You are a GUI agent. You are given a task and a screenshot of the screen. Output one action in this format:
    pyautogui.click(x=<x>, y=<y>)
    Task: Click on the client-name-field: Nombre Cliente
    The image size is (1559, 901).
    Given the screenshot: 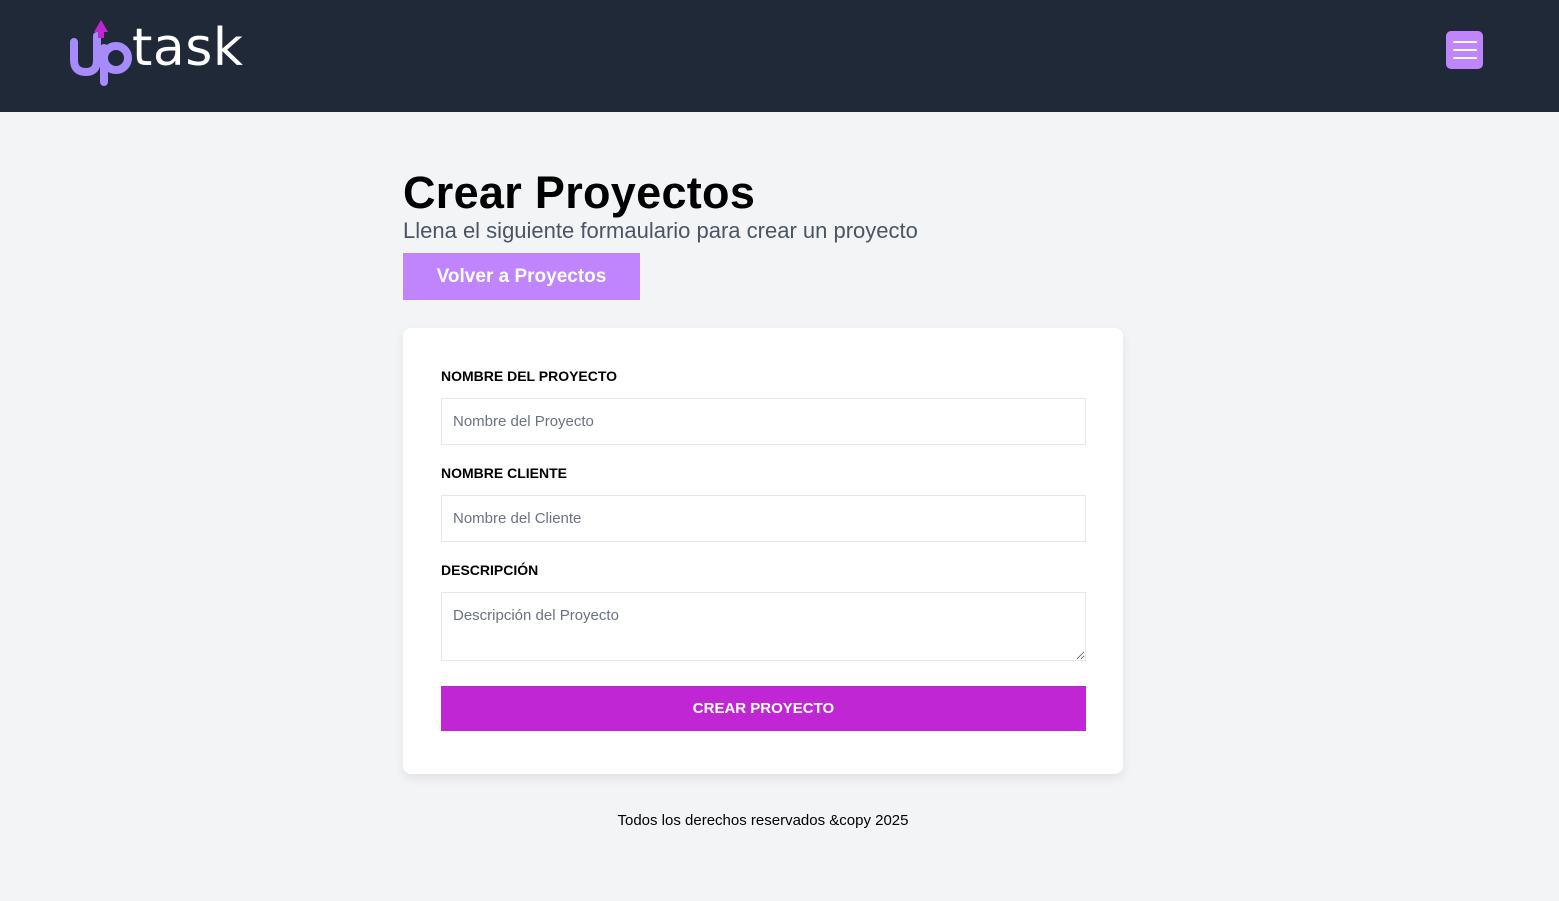 What is the action you would take?
    pyautogui.click(x=763, y=503)
    